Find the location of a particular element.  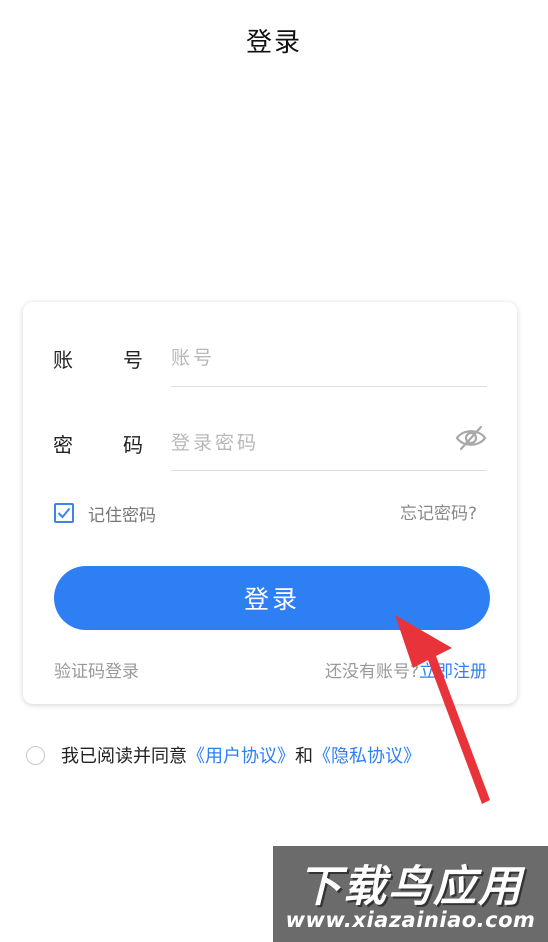

account-label-char-1: 账 is located at coordinates (63, 360).